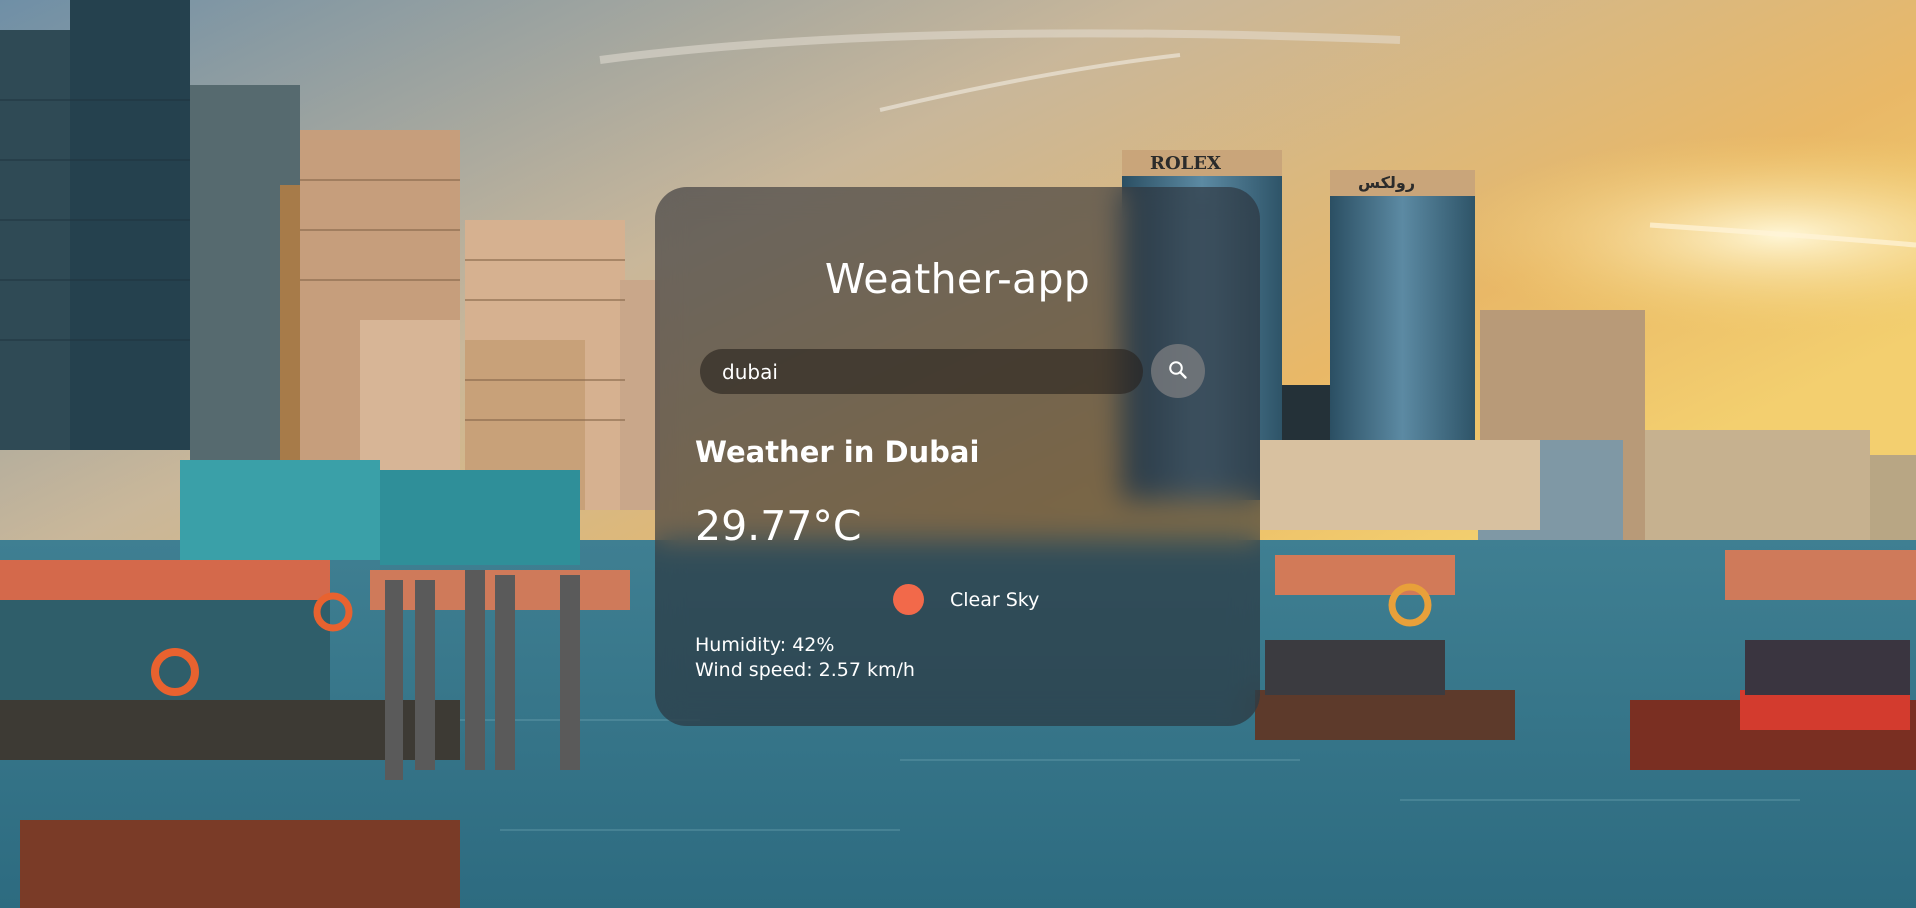 This screenshot has height=908, width=1916. What do you see at coordinates (1185, 163) in the screenshot?
I see `rolex-sign: ROLEX` at bounding box center [1185, 163].